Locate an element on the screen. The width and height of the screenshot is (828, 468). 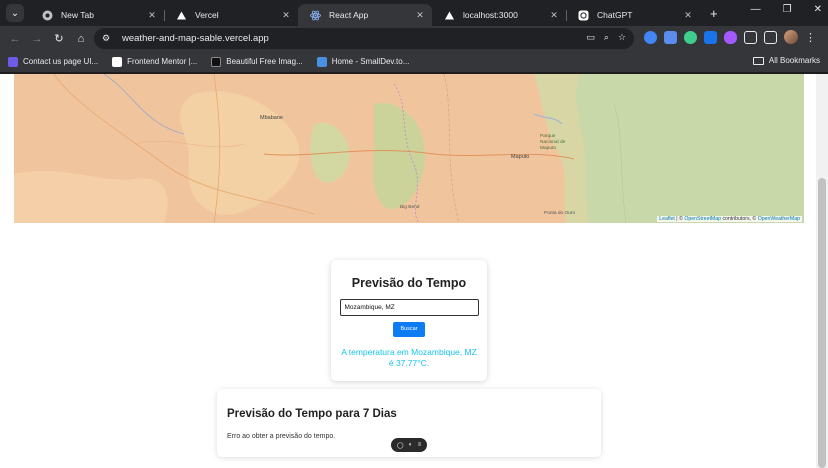
tab-title: Vercel is located at coordinates (207, 15).